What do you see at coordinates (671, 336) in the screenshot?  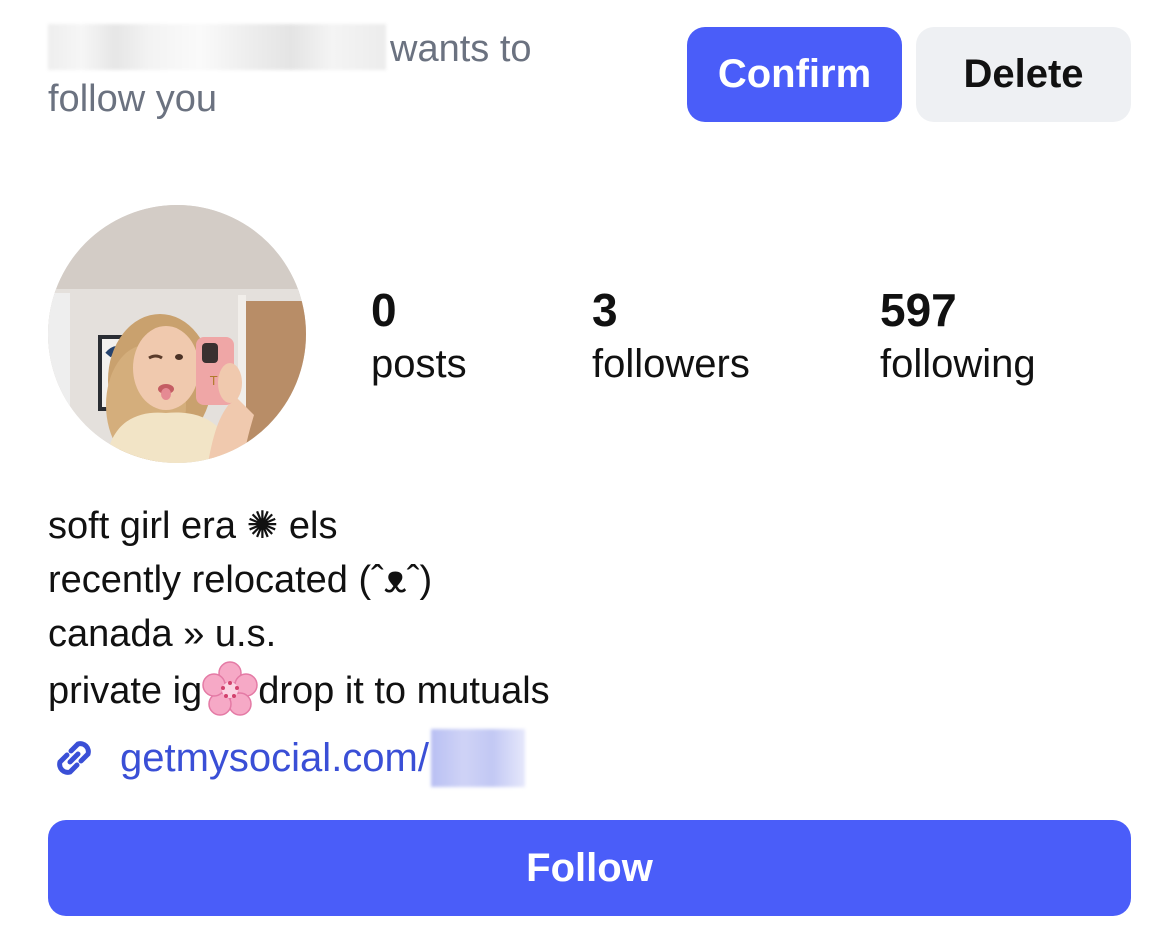 I see `stat-followers: 3 followers` at bounding box center [671, 336].